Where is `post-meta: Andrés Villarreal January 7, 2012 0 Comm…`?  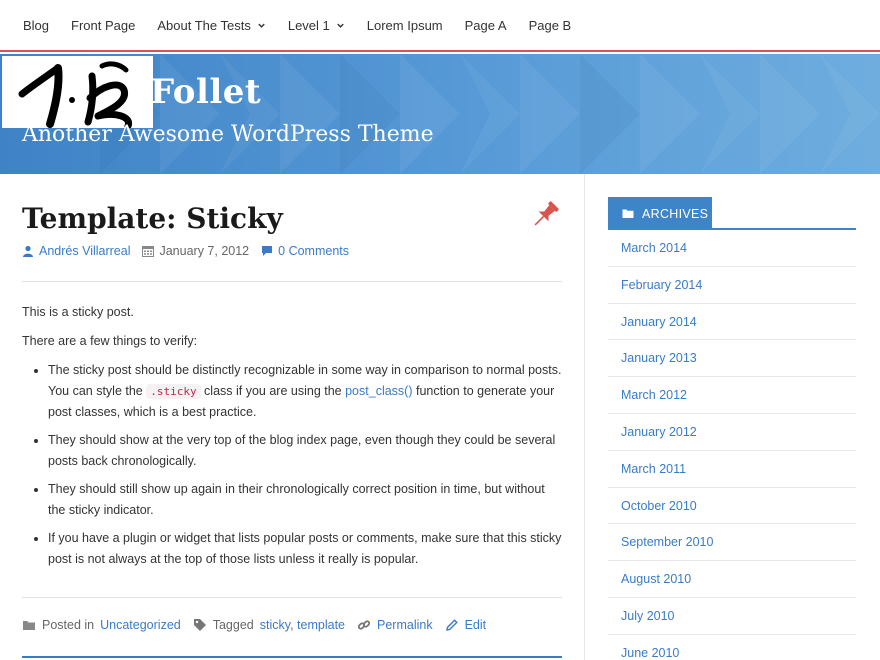 post-meta: Andrés Villarreal January 7, 2012 0 Comm… is located at coordinates (191, 251).